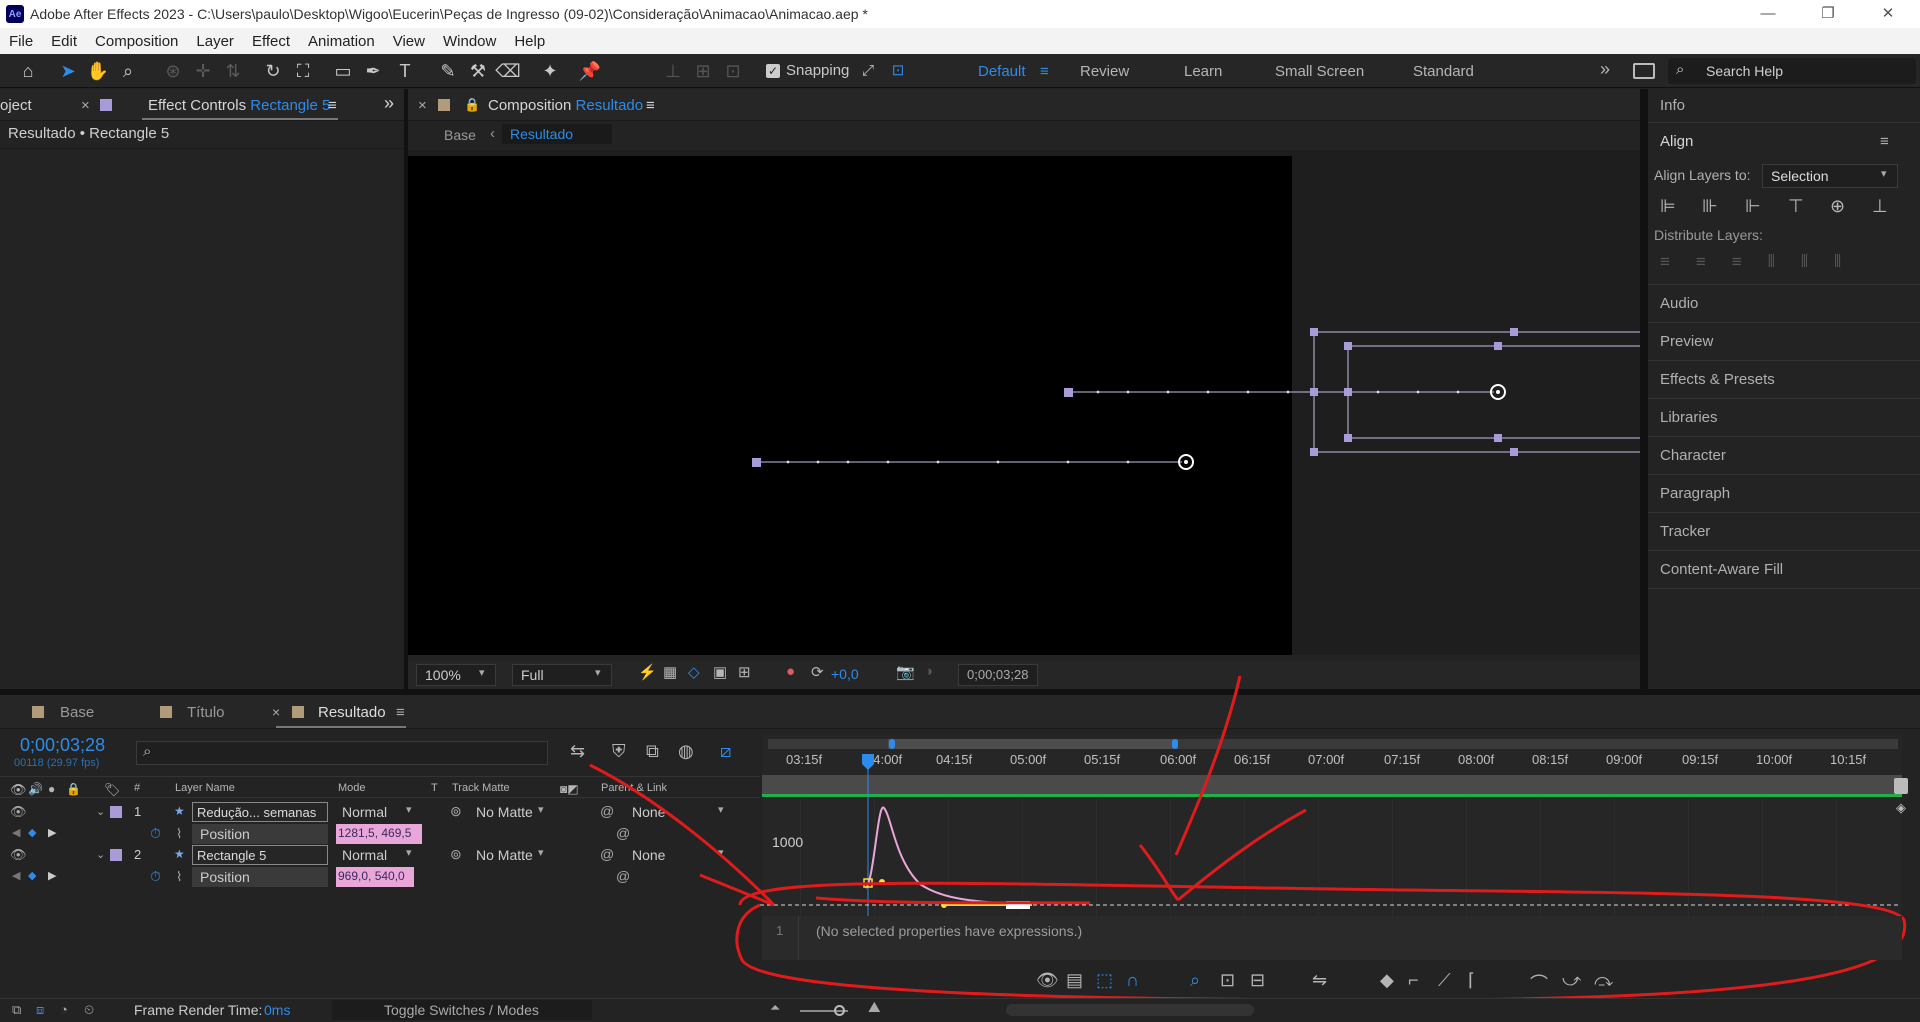  What do you see at coordinates (780, 930) in the screenshot?
I see `expression-line-number: 1` at bounding box center [780, 930].